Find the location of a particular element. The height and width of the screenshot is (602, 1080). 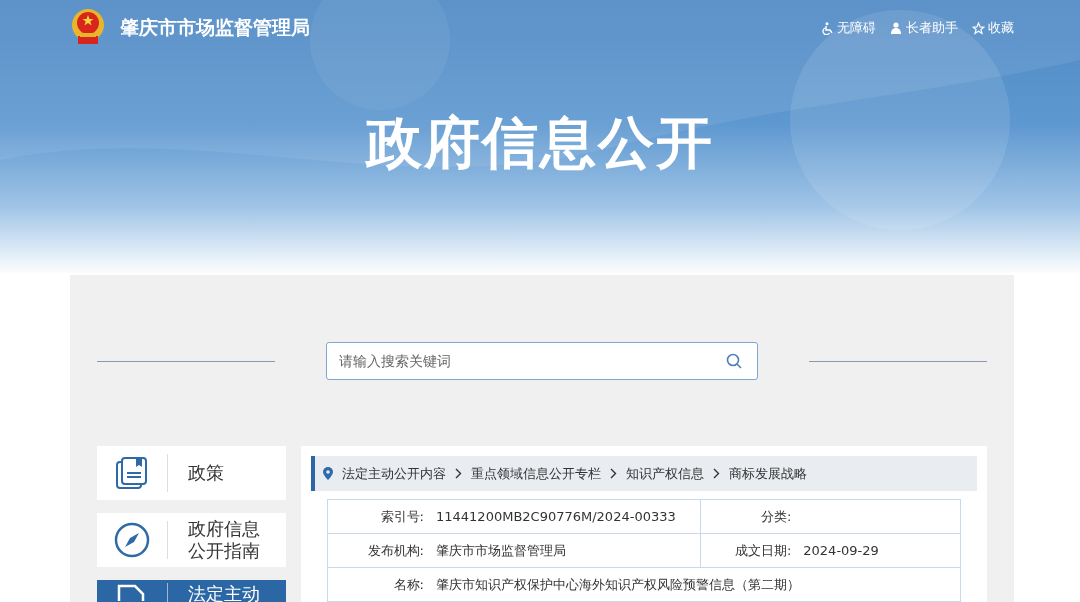

breadcrumb-link: 重点领域信息公开专栏 is located at coordinates (536, 473).